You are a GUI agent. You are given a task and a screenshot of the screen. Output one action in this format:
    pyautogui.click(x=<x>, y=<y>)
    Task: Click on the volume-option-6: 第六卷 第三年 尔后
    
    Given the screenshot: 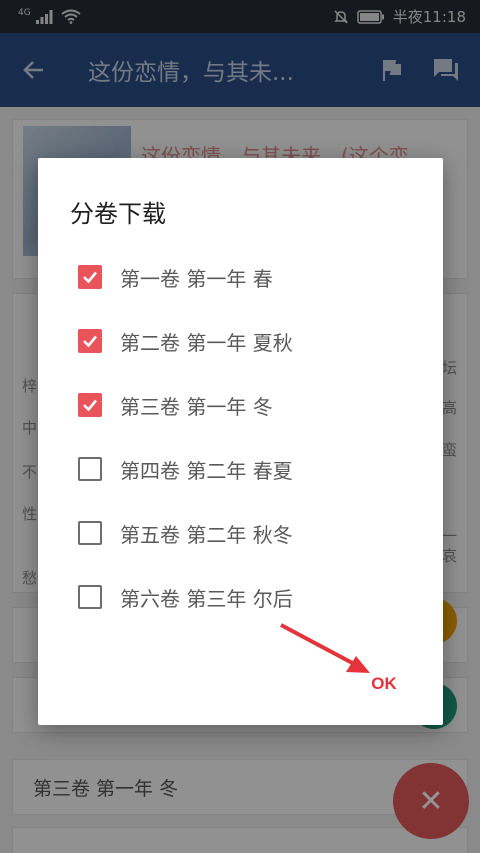 What is the action you would take?
    pyautogui.click(x=243, y=597)
    